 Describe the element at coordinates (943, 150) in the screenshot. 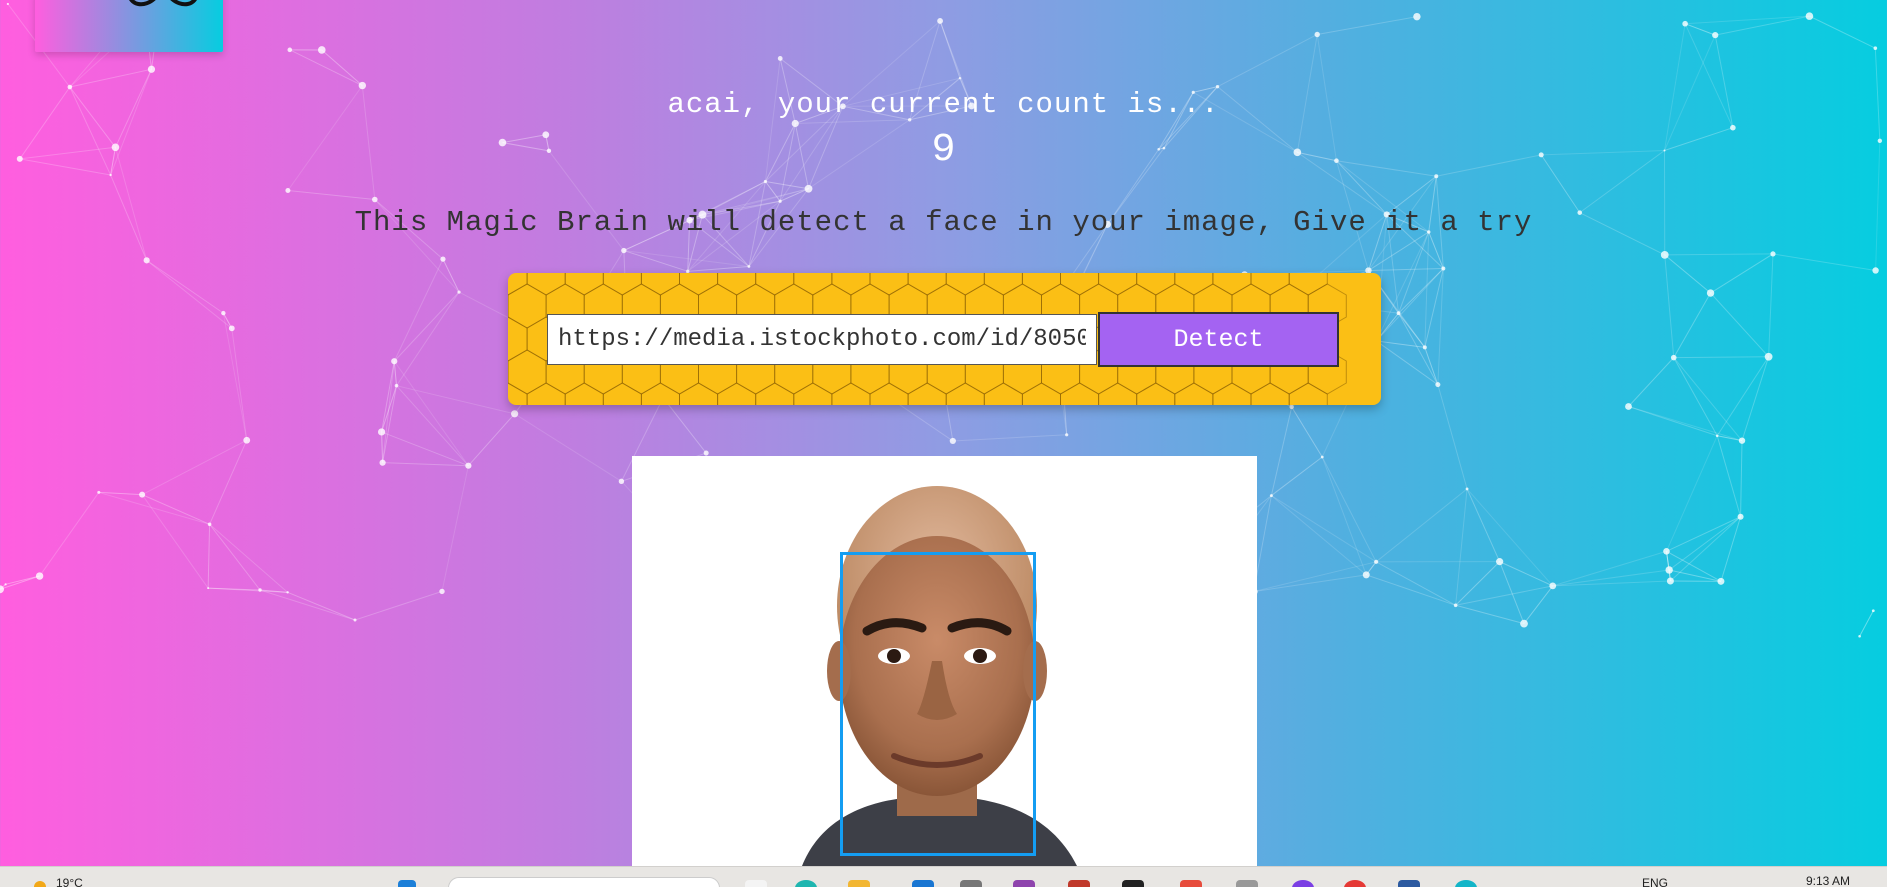

I see `entry-count: 9` at that location.